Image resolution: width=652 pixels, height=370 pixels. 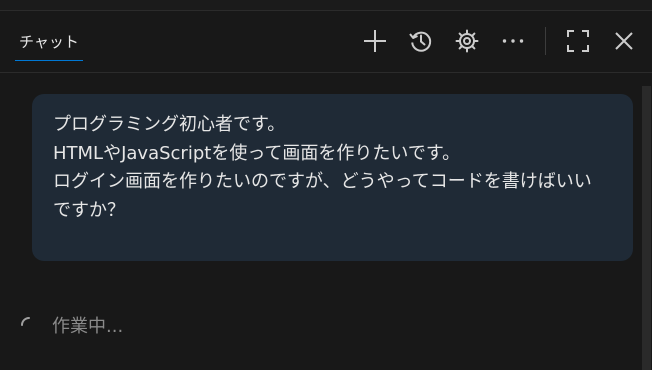 I want to click on new-chat-button, so click(x=375, y=41).